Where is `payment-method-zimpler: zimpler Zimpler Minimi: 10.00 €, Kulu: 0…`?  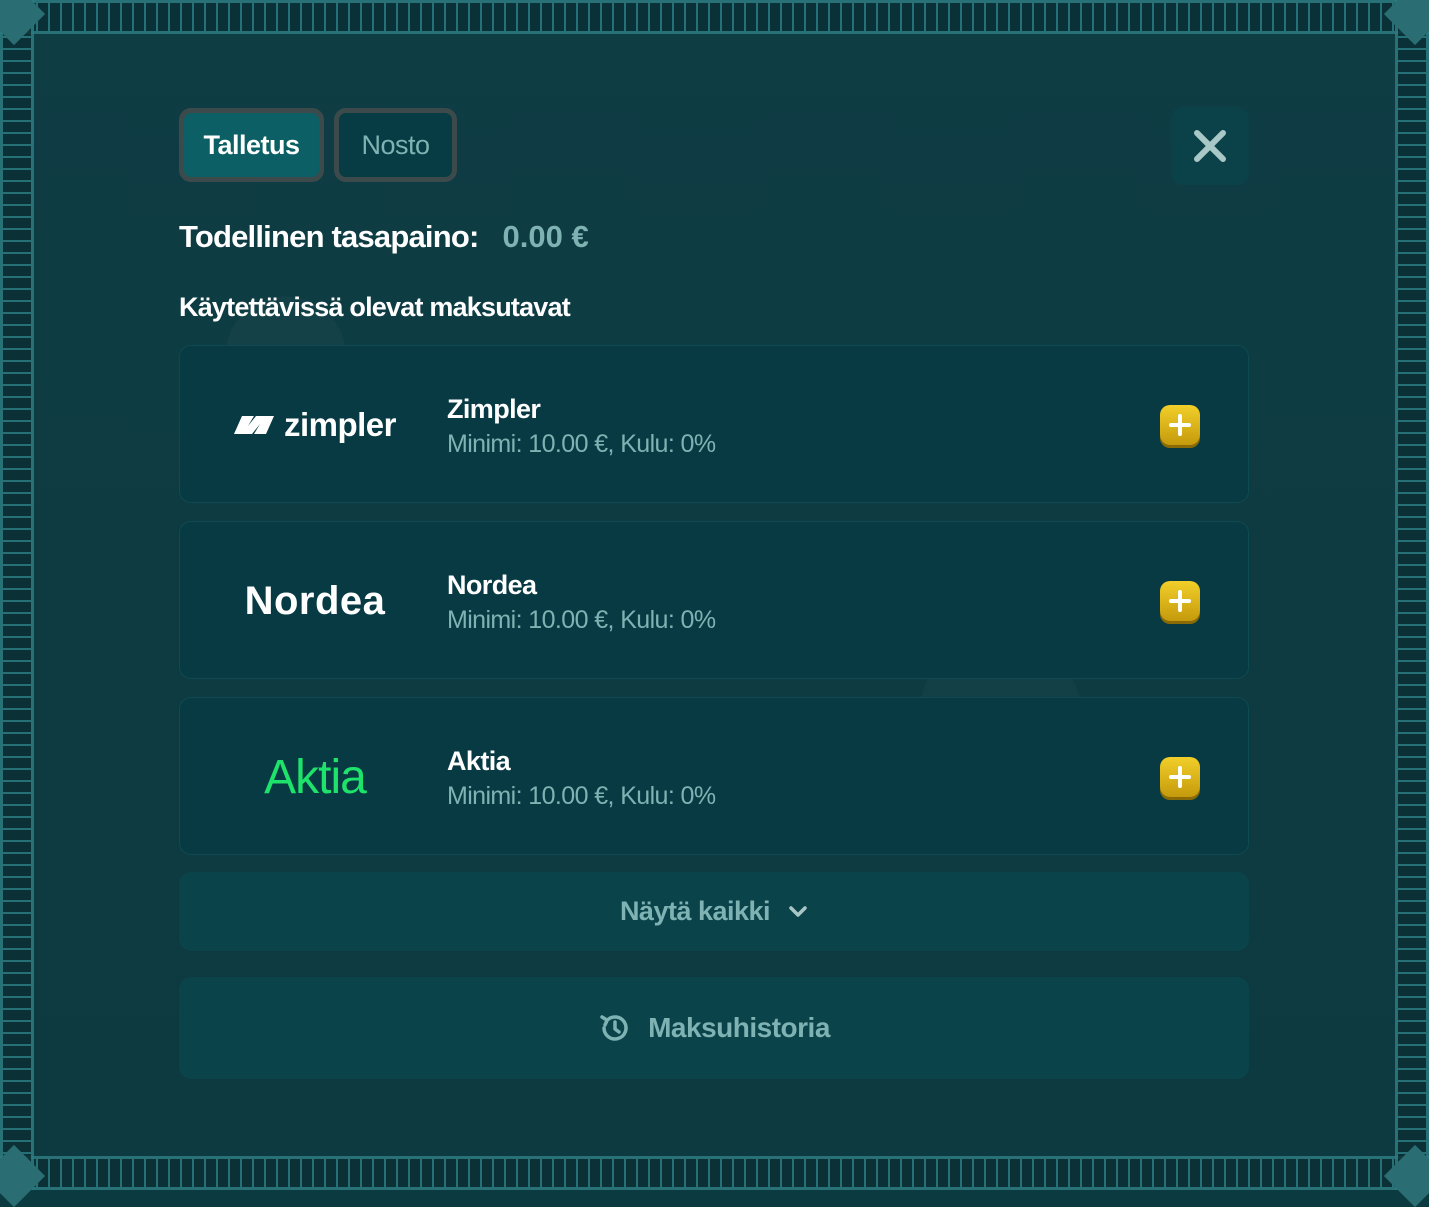 payment-method-zimpler: zimpler Zimpler Minimi: 10.00 €, Kulu: 0… is located at coordinates (714, 424).